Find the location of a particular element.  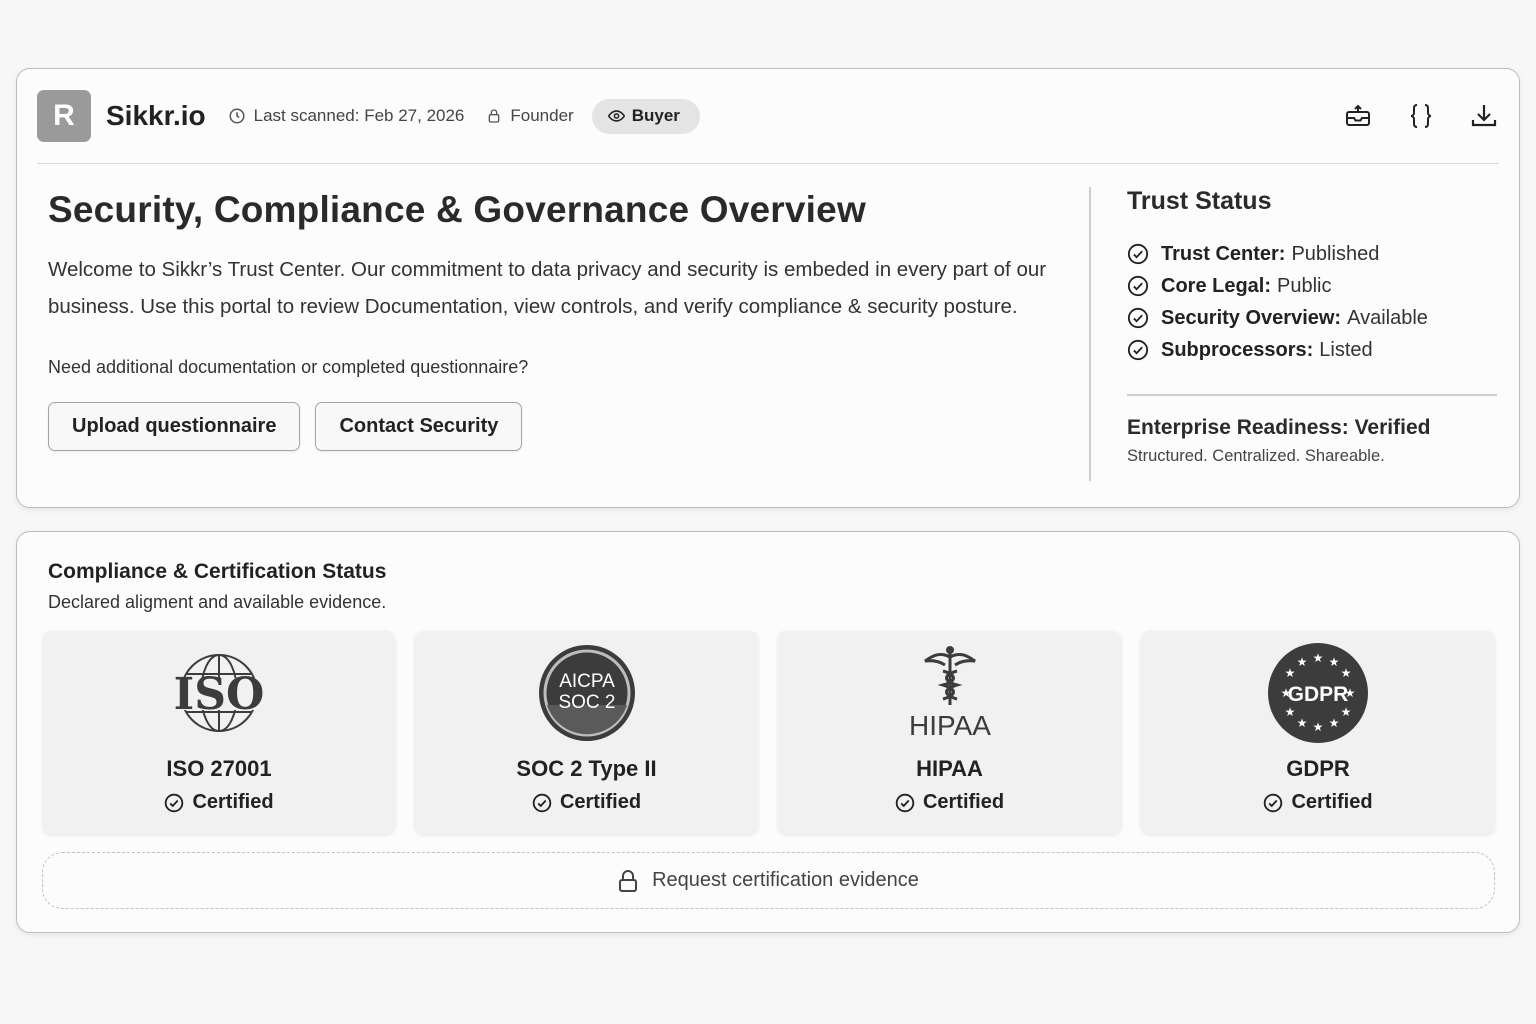

iso-logo-text: ISO is located at coordinates (219, 694).